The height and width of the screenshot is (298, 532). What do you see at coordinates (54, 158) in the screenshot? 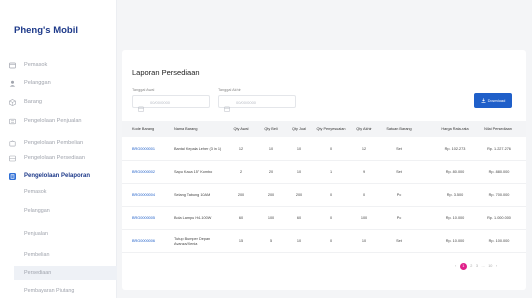
I see `sidebar-item-label: Pengelolaan Persediaan` at bounding box center [54, 158].